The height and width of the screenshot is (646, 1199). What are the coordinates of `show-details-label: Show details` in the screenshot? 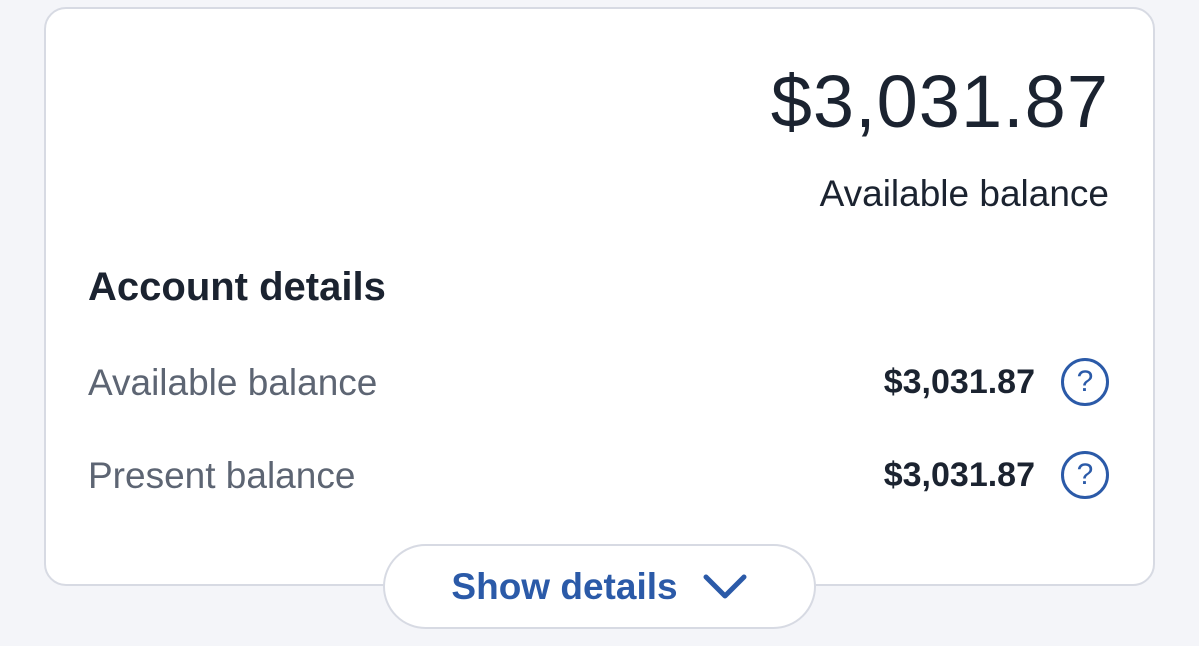 It's located at (564, 586).